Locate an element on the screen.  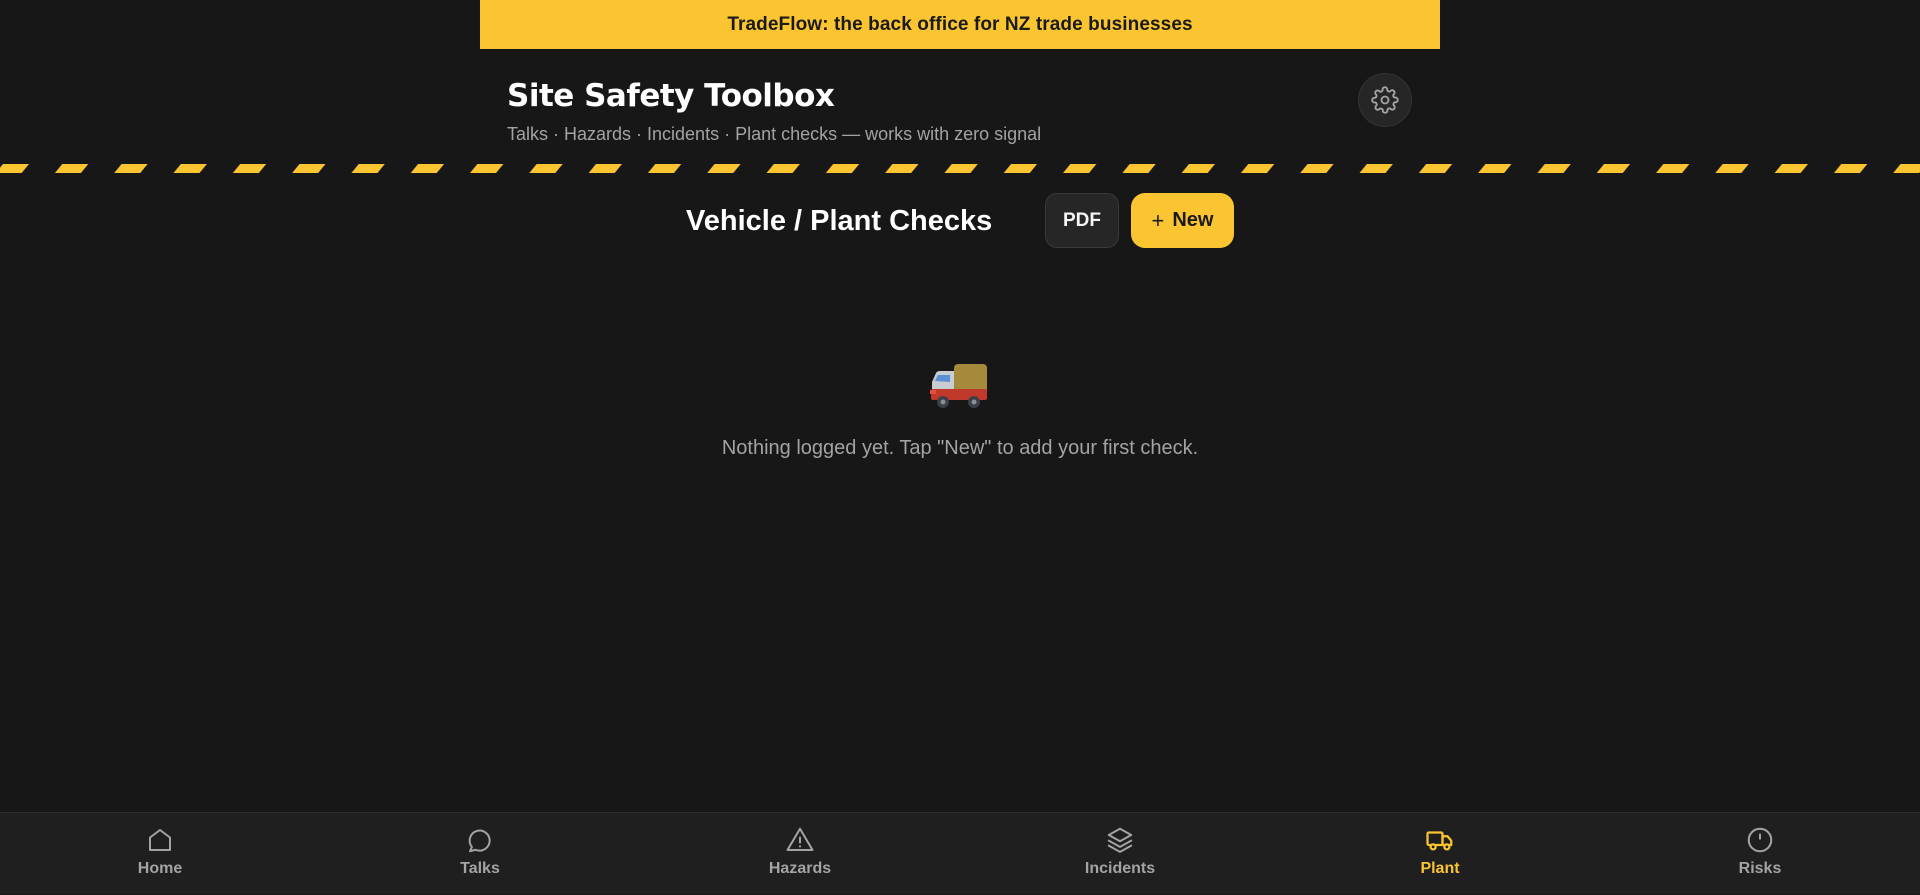
layers-icon is located at coordinates (1120, 840).